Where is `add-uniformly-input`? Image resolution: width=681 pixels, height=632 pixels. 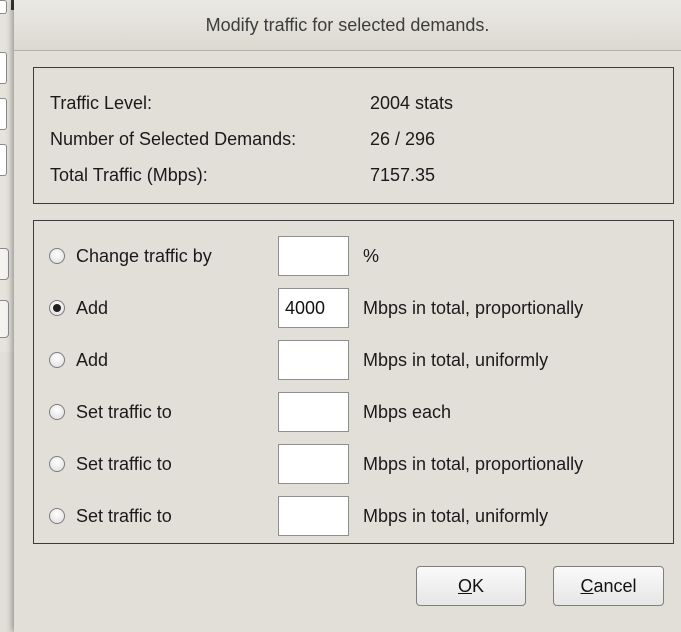 add-uniformly-input is located at coordinates (313, 360).